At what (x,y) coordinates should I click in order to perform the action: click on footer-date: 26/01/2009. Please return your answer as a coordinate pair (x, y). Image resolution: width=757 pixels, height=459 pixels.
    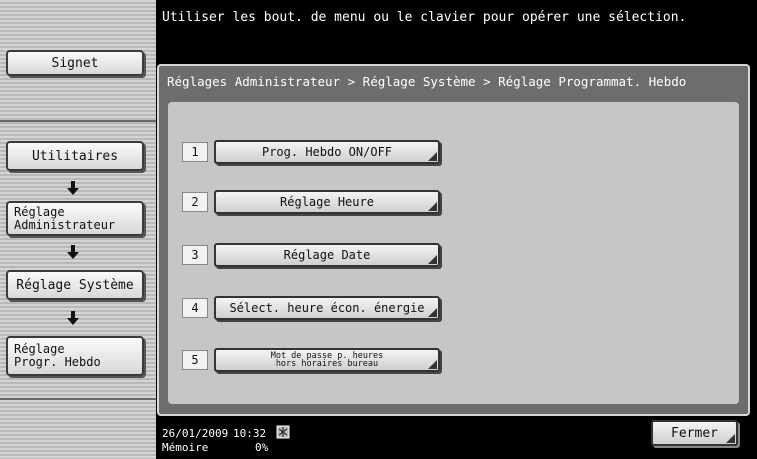
    Looking at the image, I should click on (195, 433).